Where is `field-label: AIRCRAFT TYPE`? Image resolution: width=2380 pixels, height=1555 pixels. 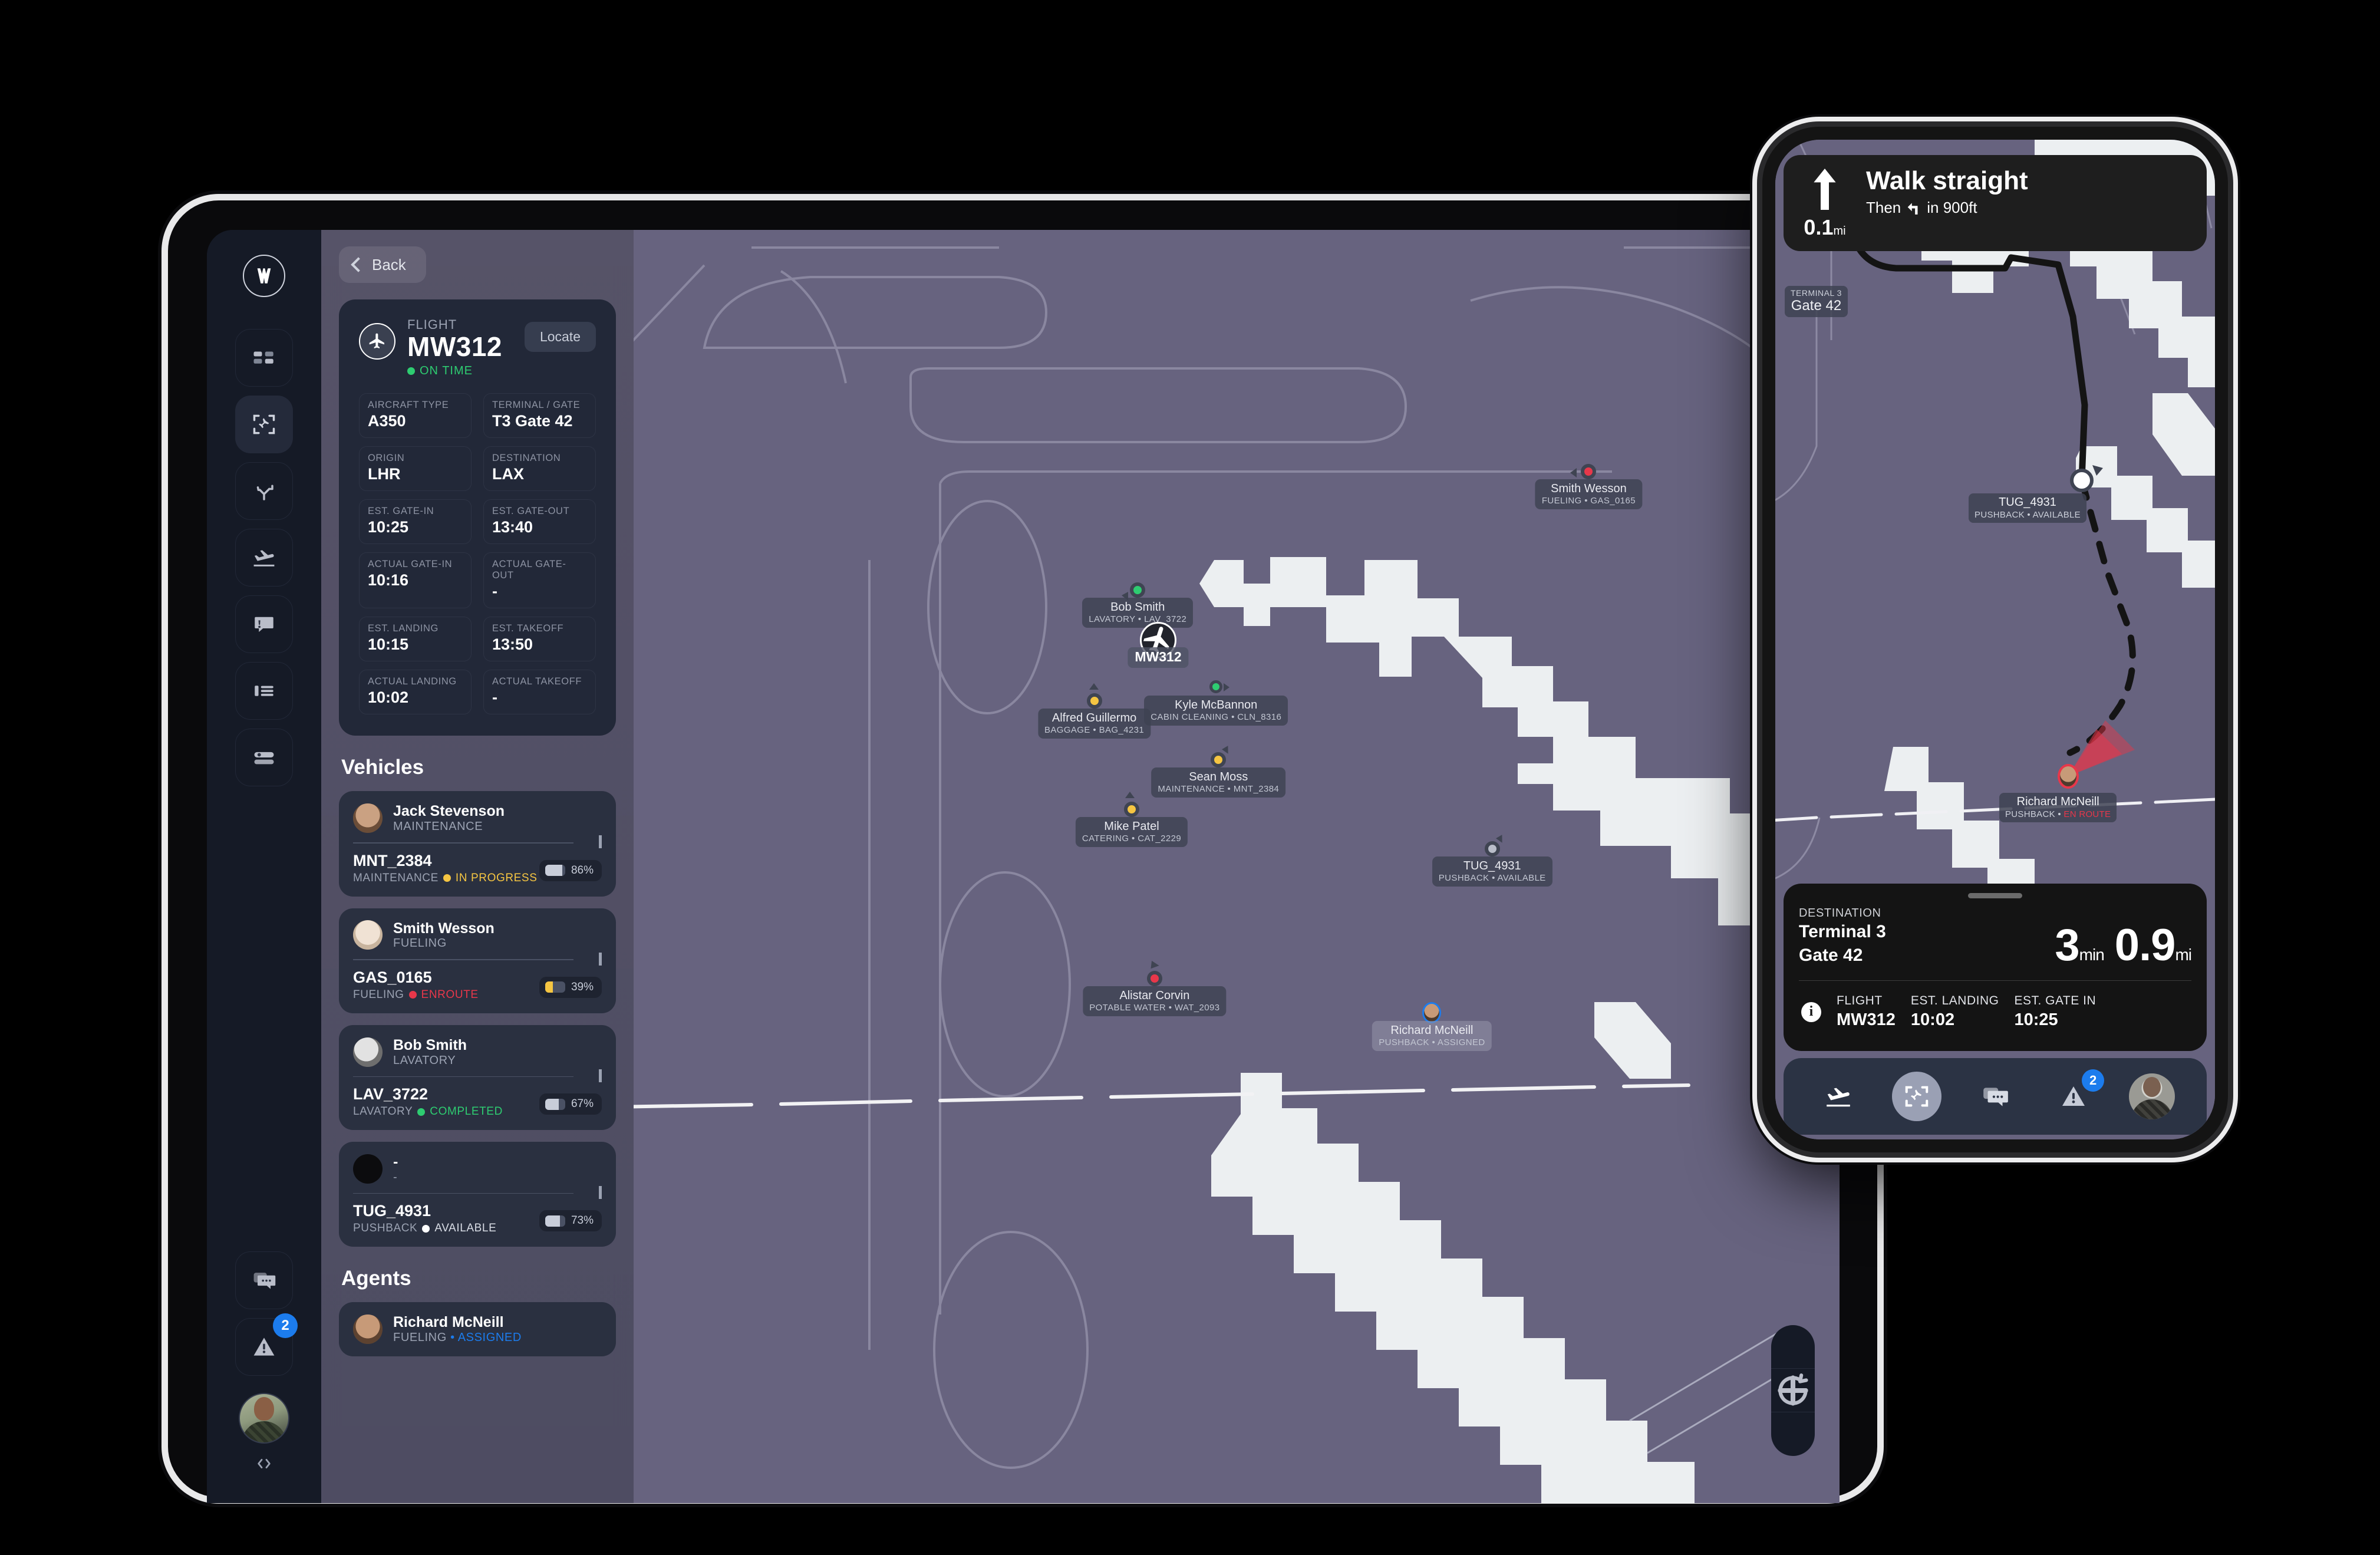 field-label: AIRCRAFT TYPE is located at coordinates (408, 405).